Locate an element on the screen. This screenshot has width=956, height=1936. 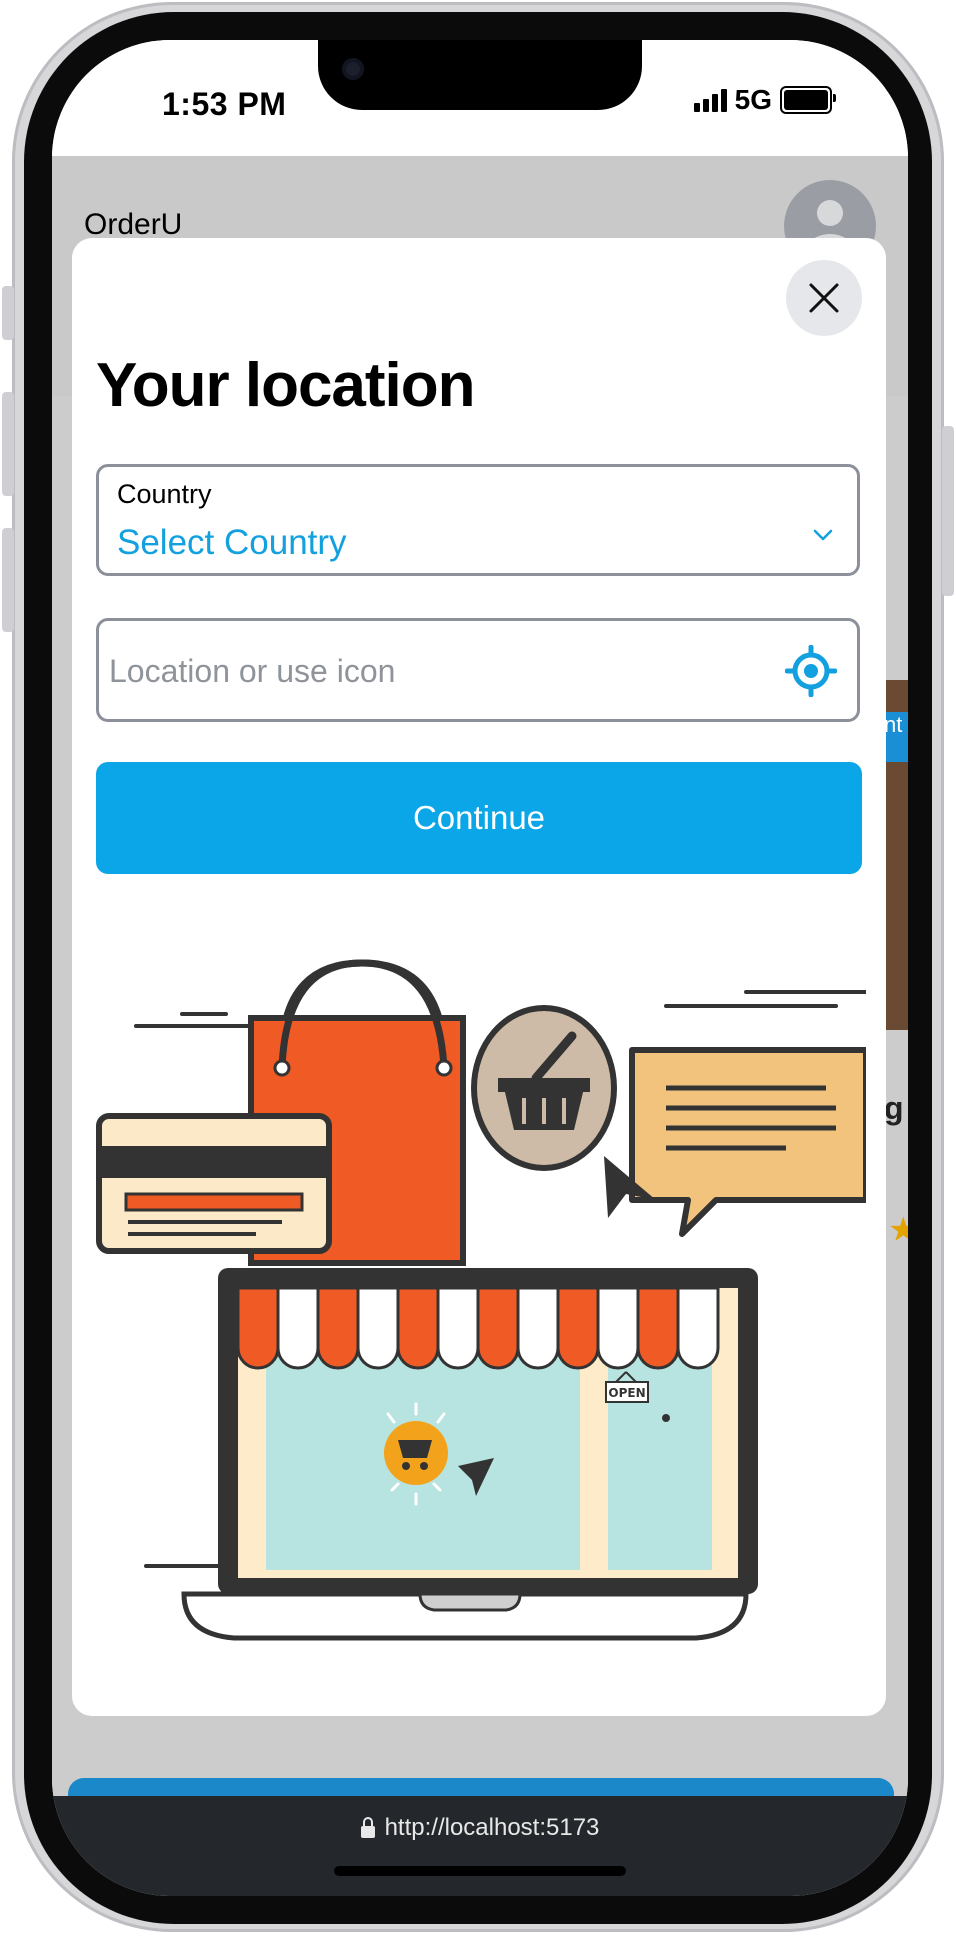
url-bar: http://localhost:5173 is located at coordinates (480, 1828).